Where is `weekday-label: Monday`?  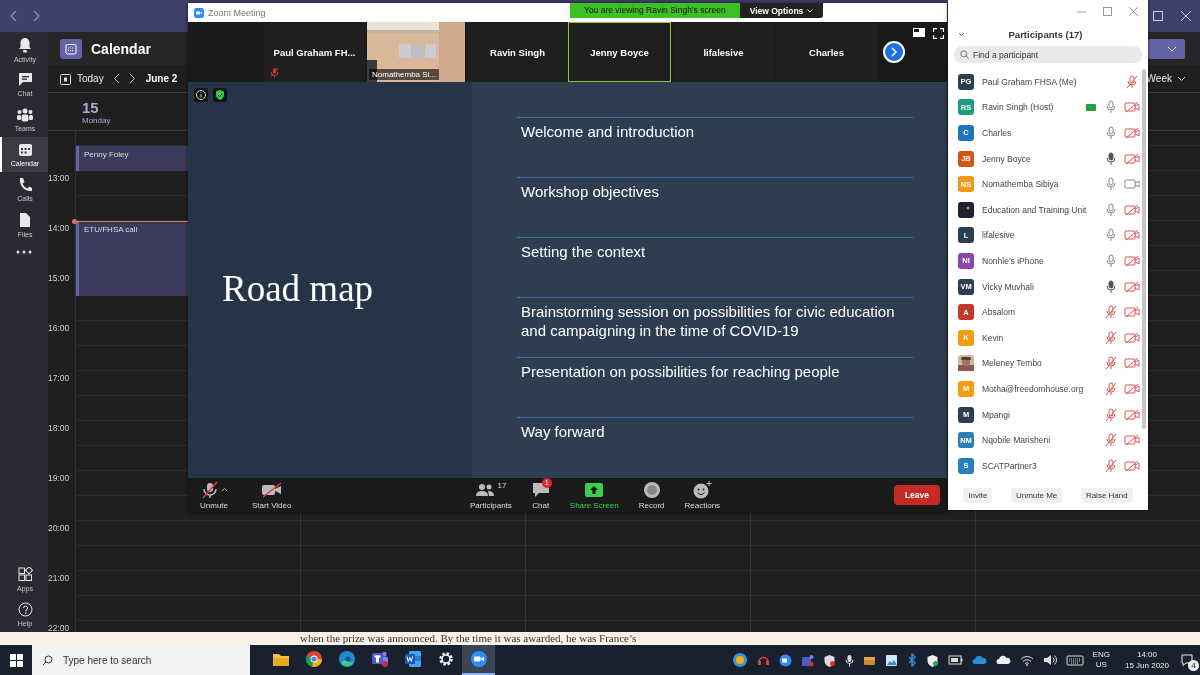
weekday-label: Monday is located at coordinates (97, 120).